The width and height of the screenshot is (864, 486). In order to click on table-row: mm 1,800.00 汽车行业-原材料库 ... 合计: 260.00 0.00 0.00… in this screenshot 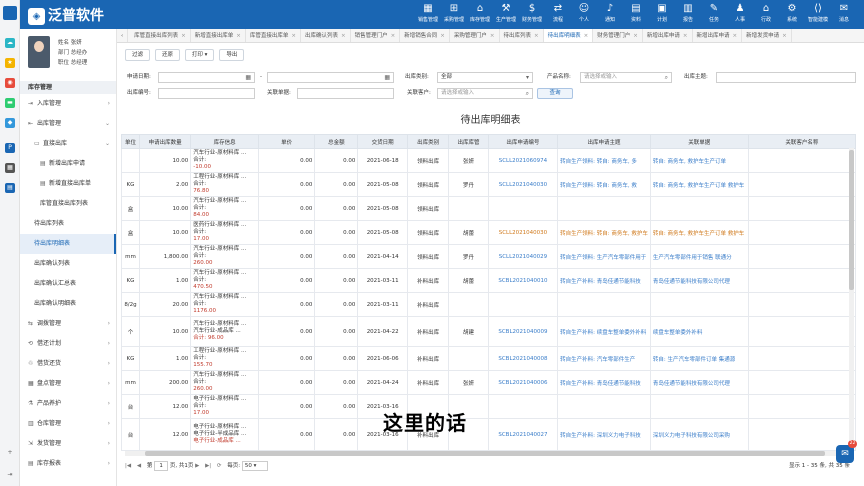, I will do `click(488, 256)`.